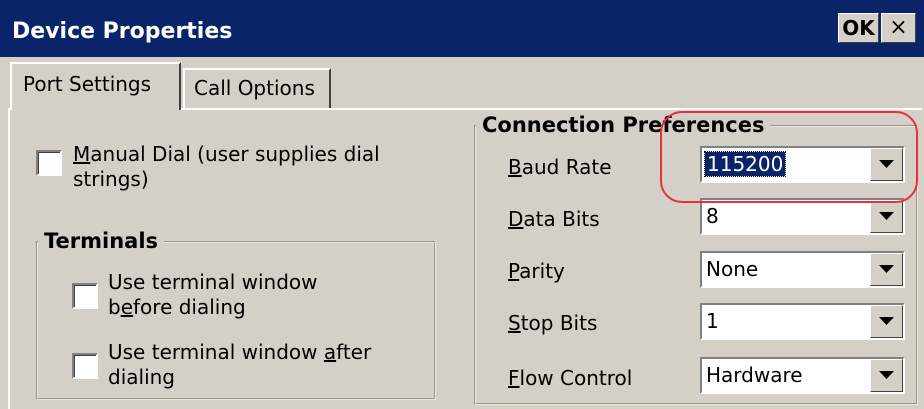  I want to click on terminals-group-title: Terminals, so click(101, 241).